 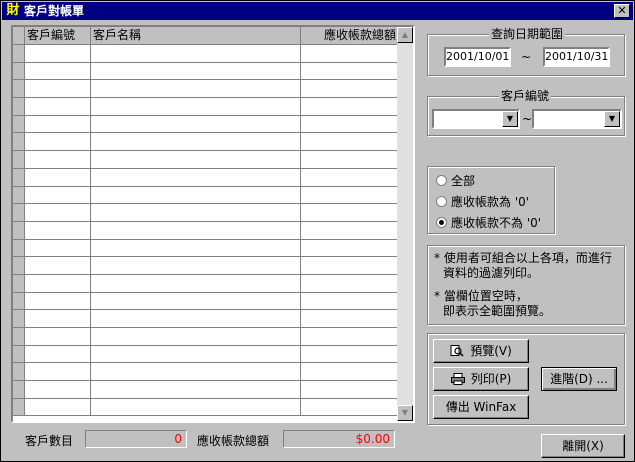 I want to click on filter-option-zero: 應收帳款為 '0', so click(x=482, y=201).